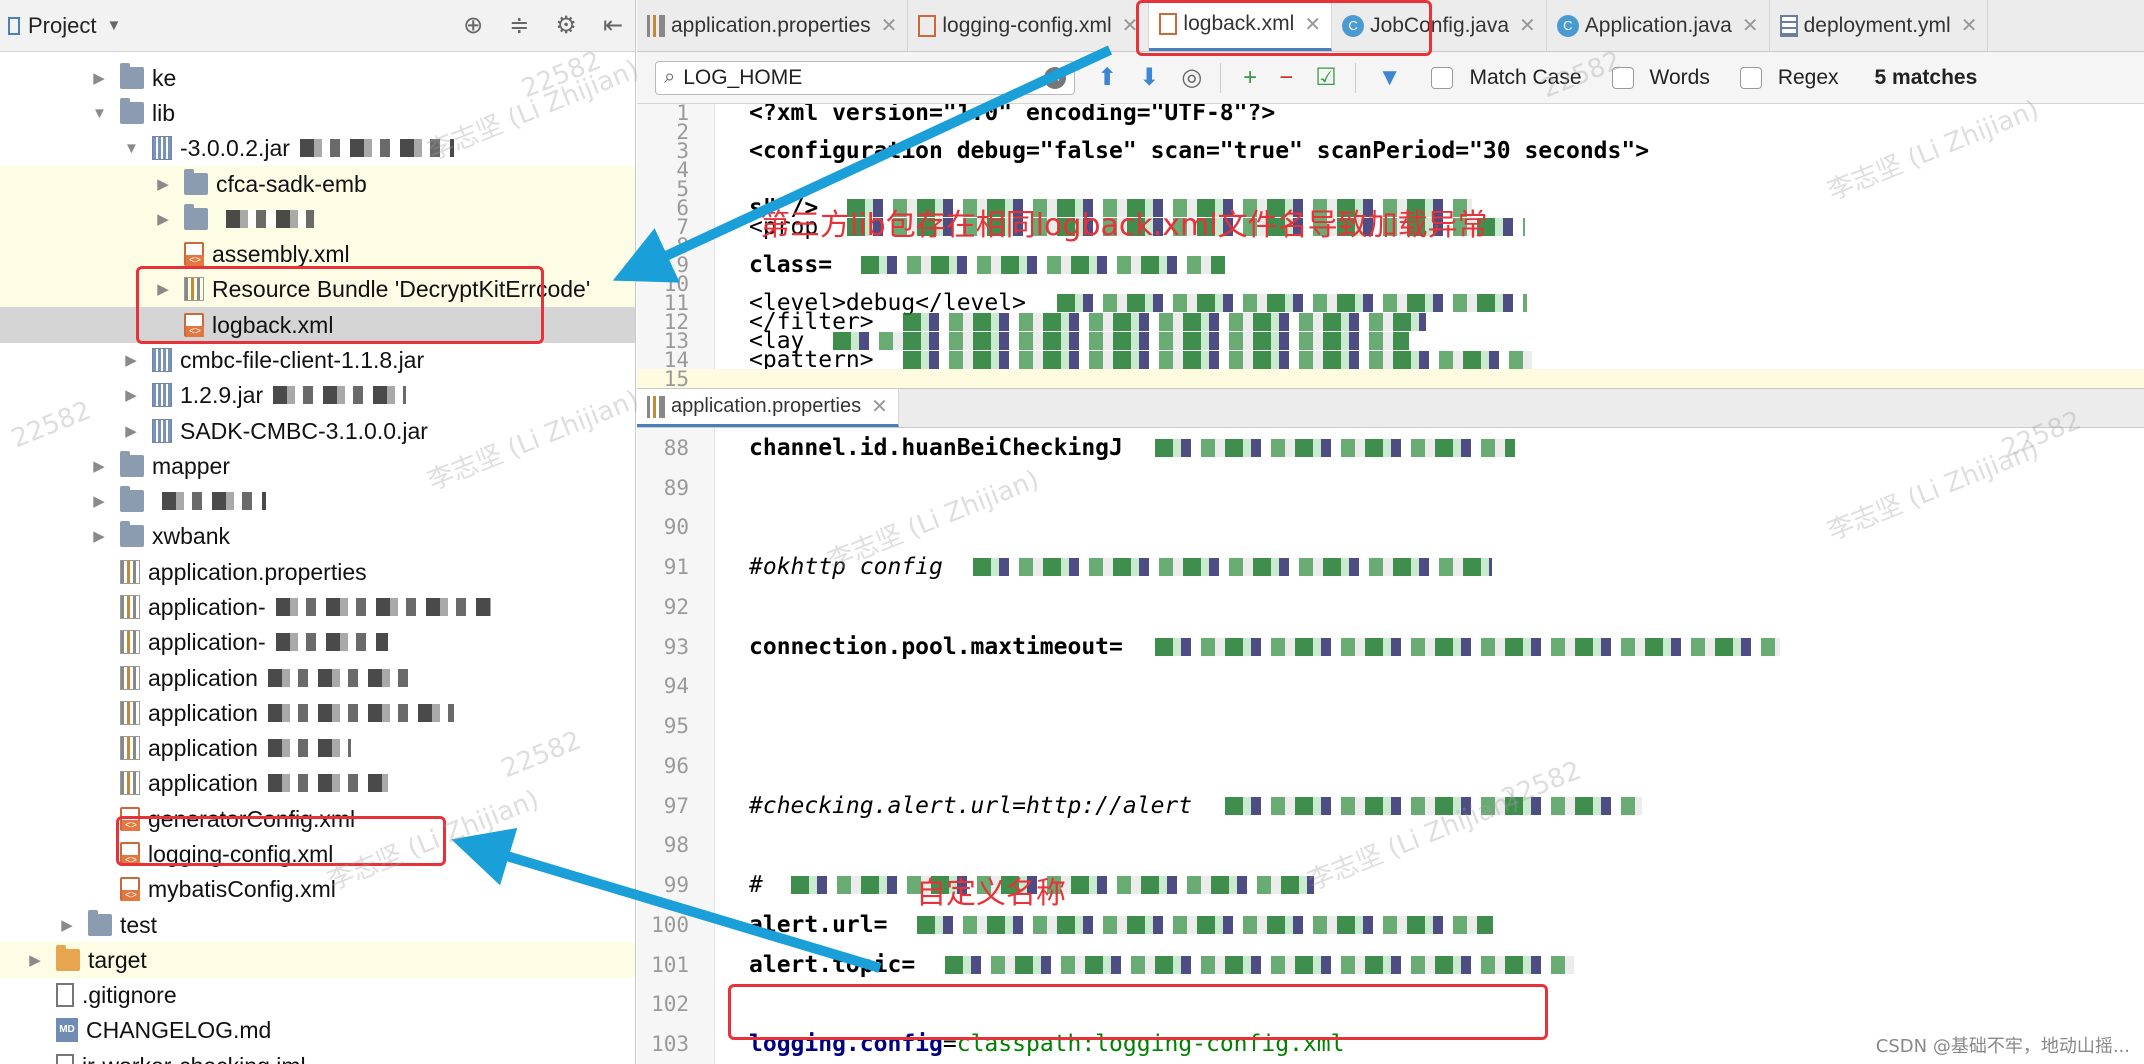  What do you see at coordinates (317, 78) in the screenshot?
I see `tree-item: ▶ ke` at bounding box center [317, 78].